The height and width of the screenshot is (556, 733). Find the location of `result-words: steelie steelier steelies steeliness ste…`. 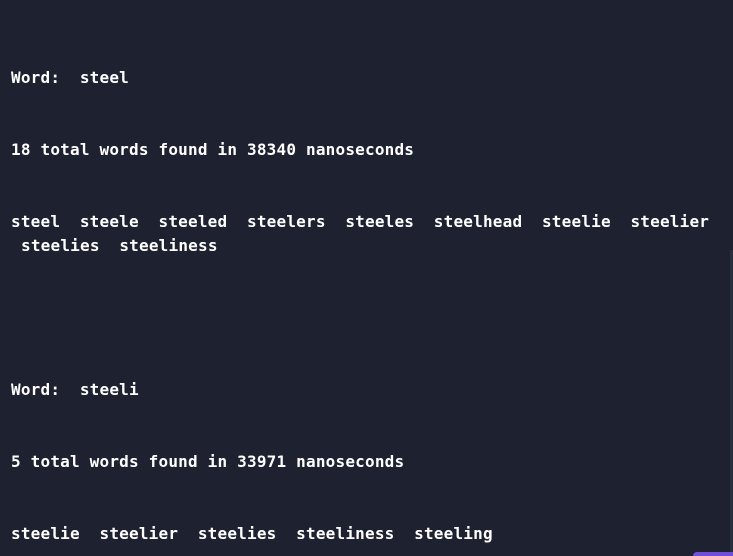

result-words: steelie steelier steelies steeliness ste… is located at coordinates (252, 533).